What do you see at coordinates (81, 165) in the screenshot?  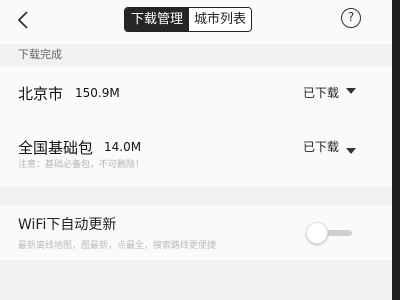 I see `package-note: 注意：基础必备包，不可删除！` at bounding box center [81, 165].